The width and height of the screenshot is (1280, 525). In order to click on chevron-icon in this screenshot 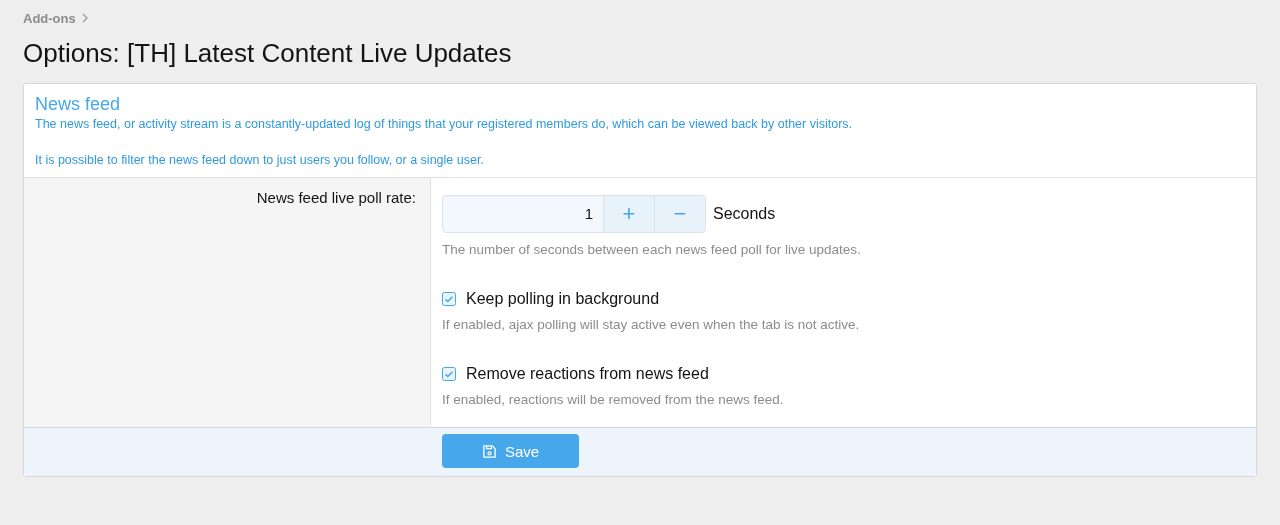, I will do `click(84, 18)`.